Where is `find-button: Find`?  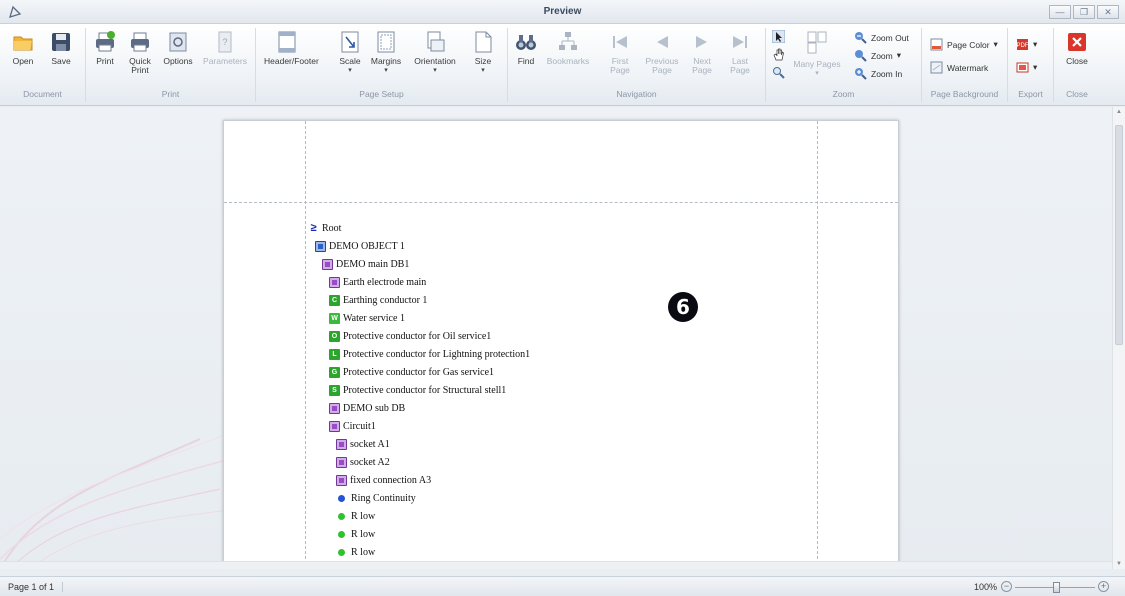 find-button: Find is located at coordinates (526, 48).